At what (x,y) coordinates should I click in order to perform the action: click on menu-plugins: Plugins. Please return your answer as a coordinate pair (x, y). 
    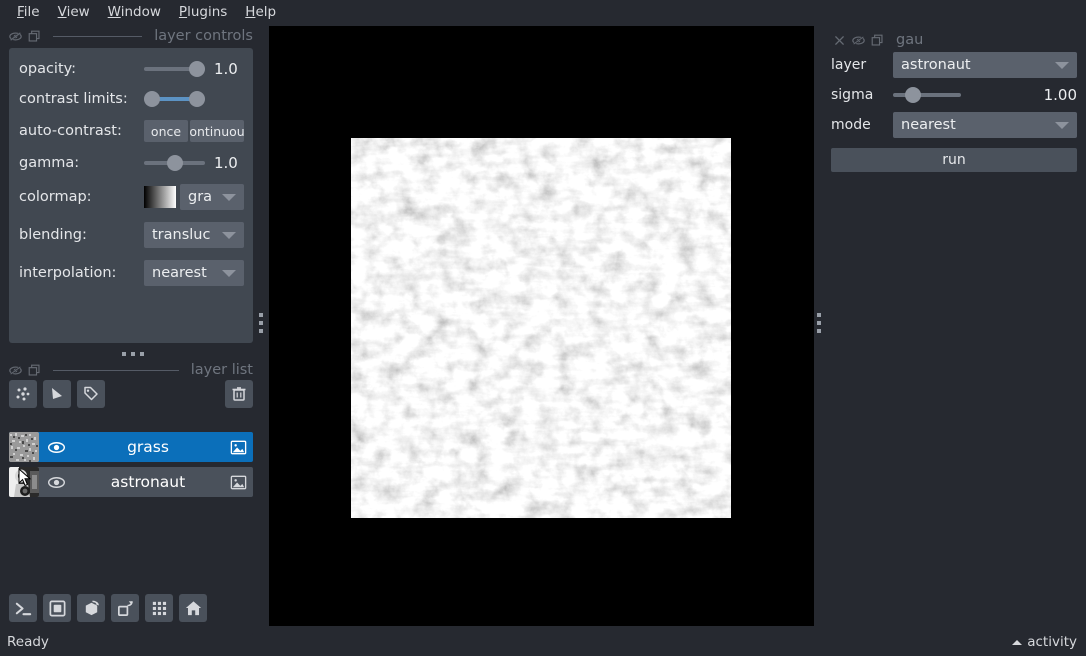
    Looking at the image, I should click on (203, 12).